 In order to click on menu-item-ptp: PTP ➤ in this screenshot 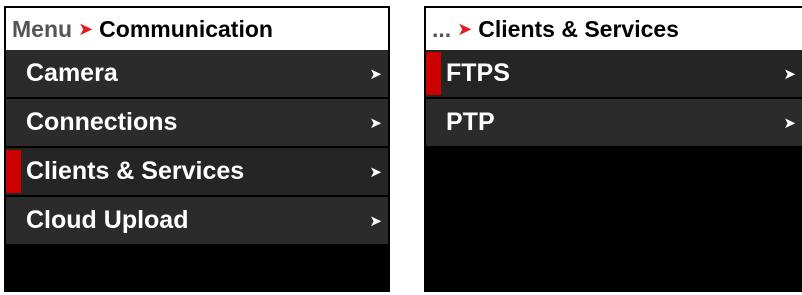, I will do `click(614, 122)`.